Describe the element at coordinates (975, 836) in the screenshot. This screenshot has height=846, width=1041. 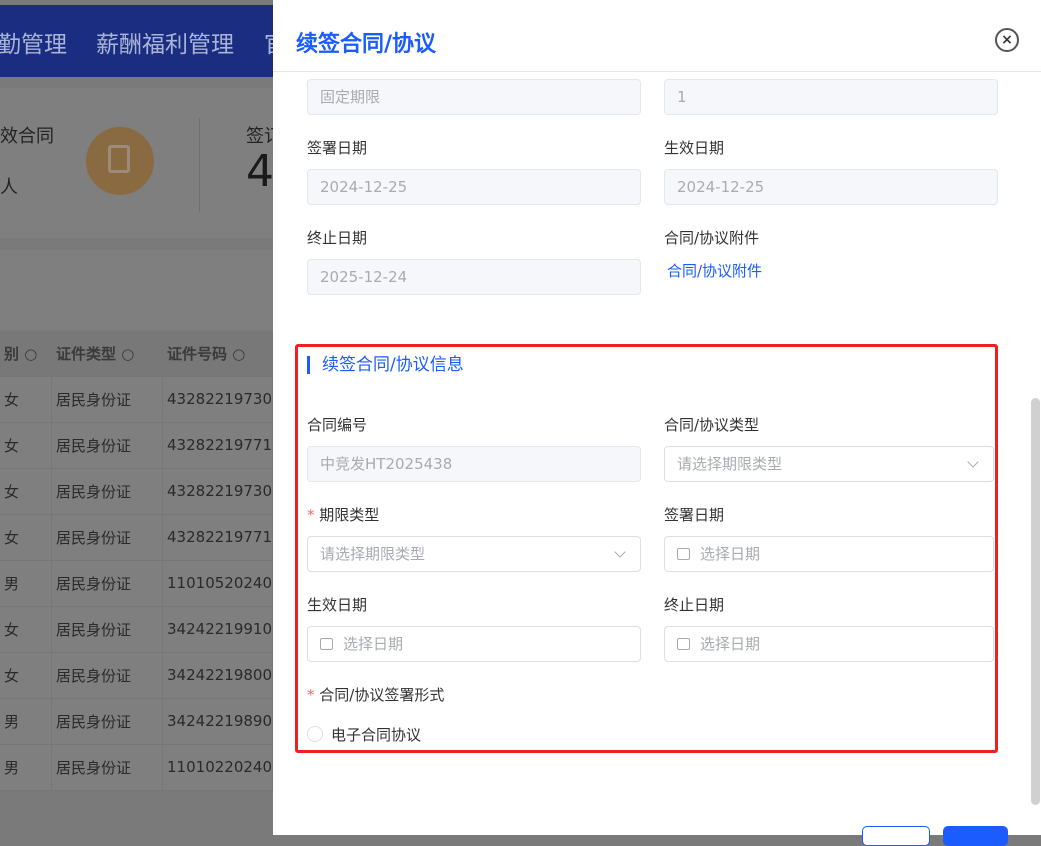
I see `confirm-button` at that location.